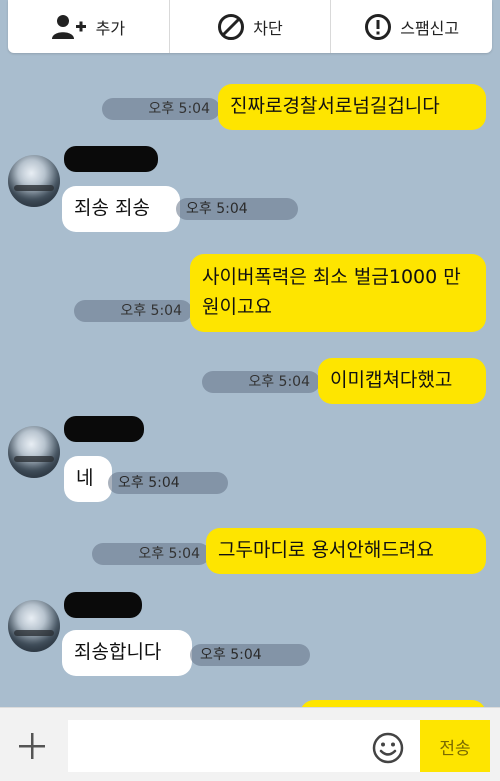 Image resolution: width=500 pixels, height=781 pixels. What do you see at coordinates (393, 703) in the screenshot?
I see `my-message-bubble-partial` at bounding box center [393, 703].